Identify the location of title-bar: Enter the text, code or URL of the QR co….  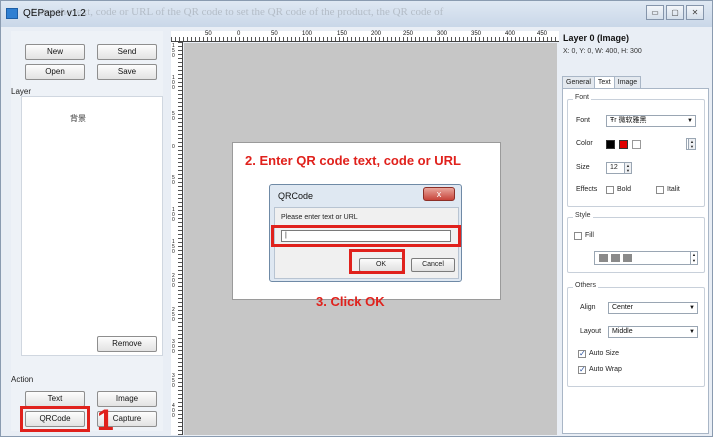
(356, 14).